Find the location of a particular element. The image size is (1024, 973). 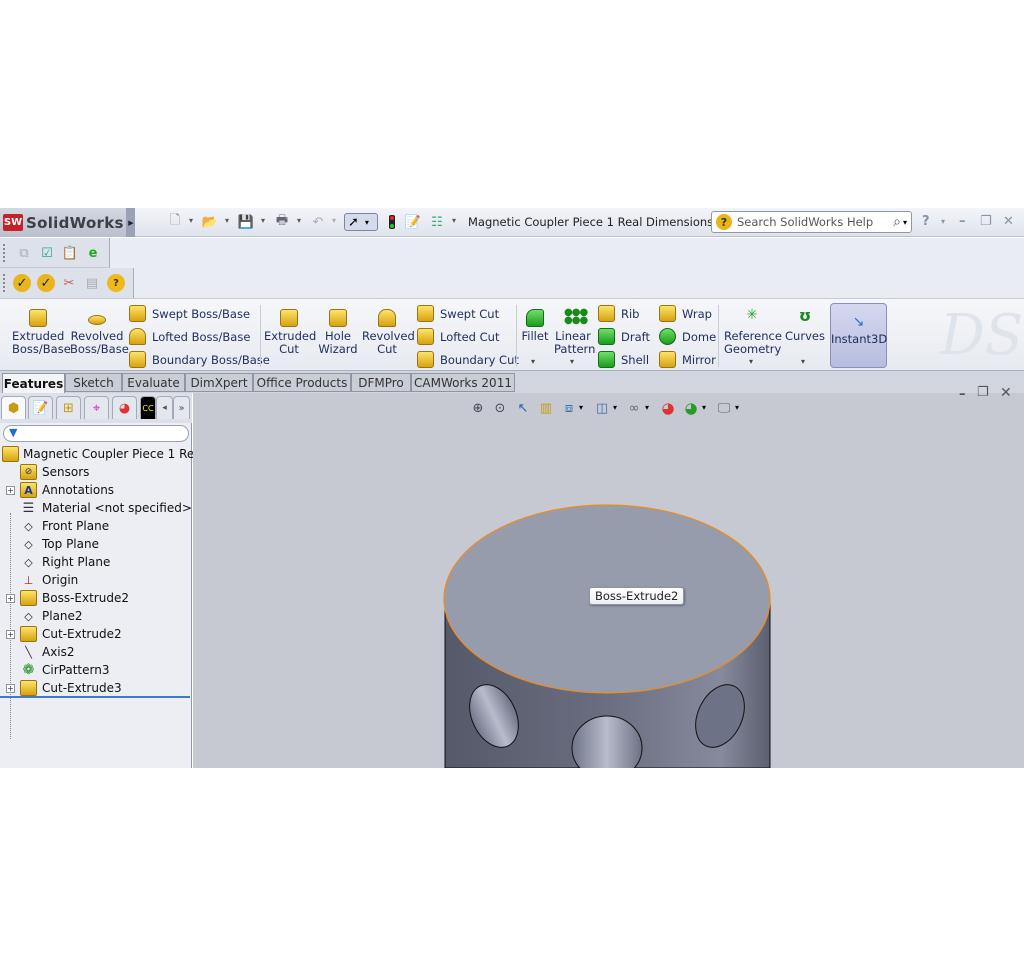

search-dropdown-icon: ▾ is located at coordinates (905, 222).